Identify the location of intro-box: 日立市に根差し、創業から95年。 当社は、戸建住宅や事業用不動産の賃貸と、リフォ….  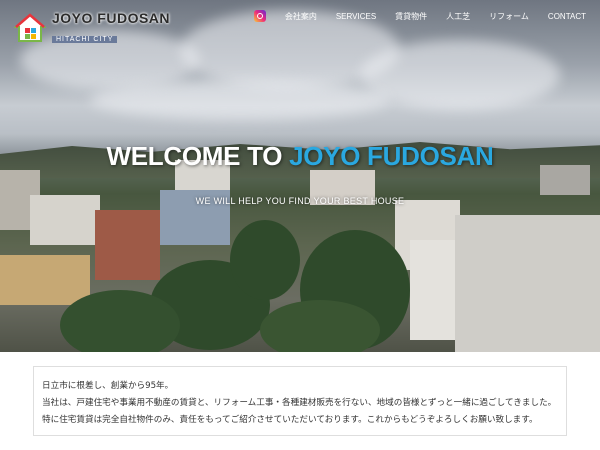
(300, 401).